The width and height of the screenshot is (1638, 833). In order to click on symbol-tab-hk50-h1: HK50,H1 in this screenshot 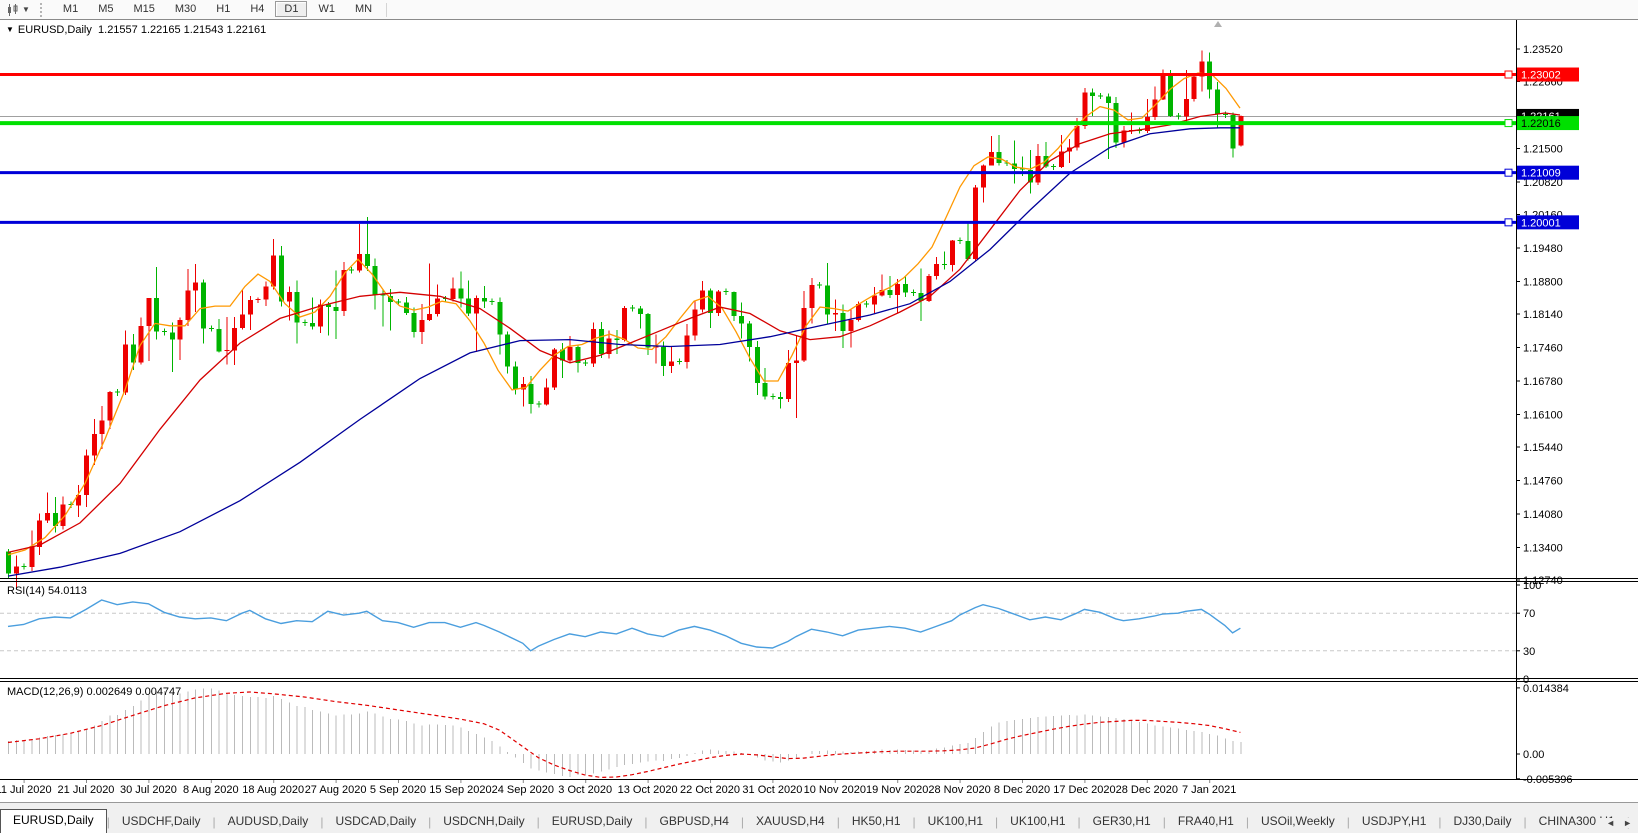, I will do `click(876, 822)`.